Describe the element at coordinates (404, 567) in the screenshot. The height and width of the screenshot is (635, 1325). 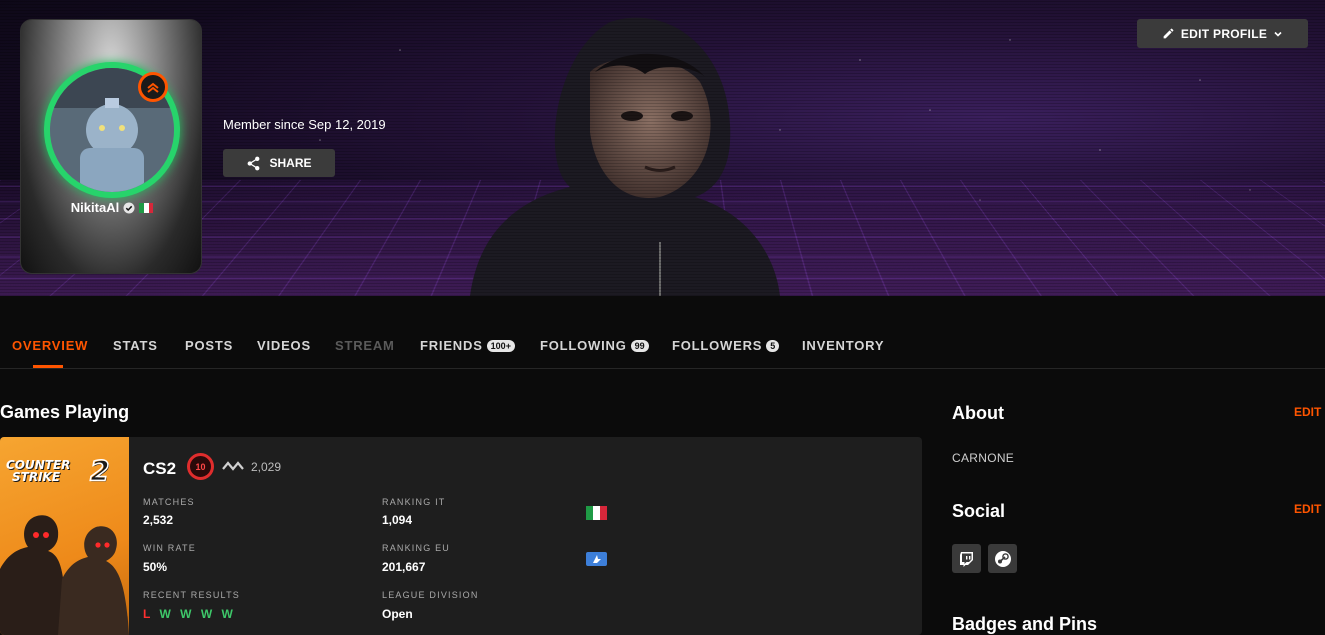
I see `ranking-eu-value: 201,667` at that location.